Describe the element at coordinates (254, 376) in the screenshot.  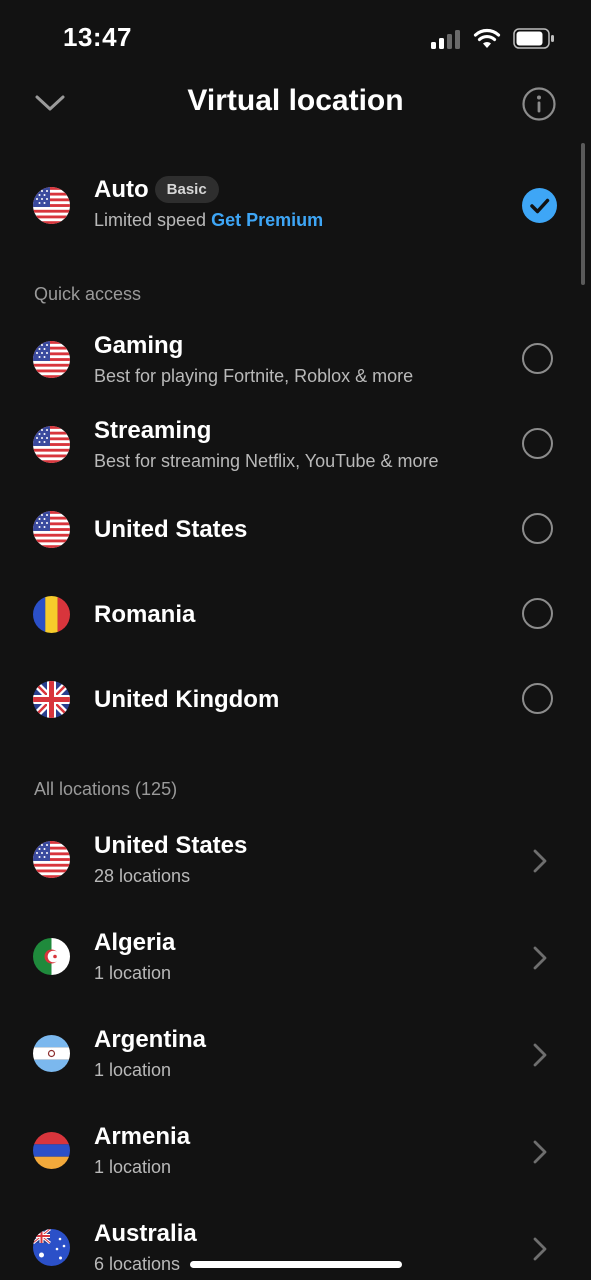
I see `quick-item-subtitle: Best for playing Fortnite, Roblox & more` at that location.